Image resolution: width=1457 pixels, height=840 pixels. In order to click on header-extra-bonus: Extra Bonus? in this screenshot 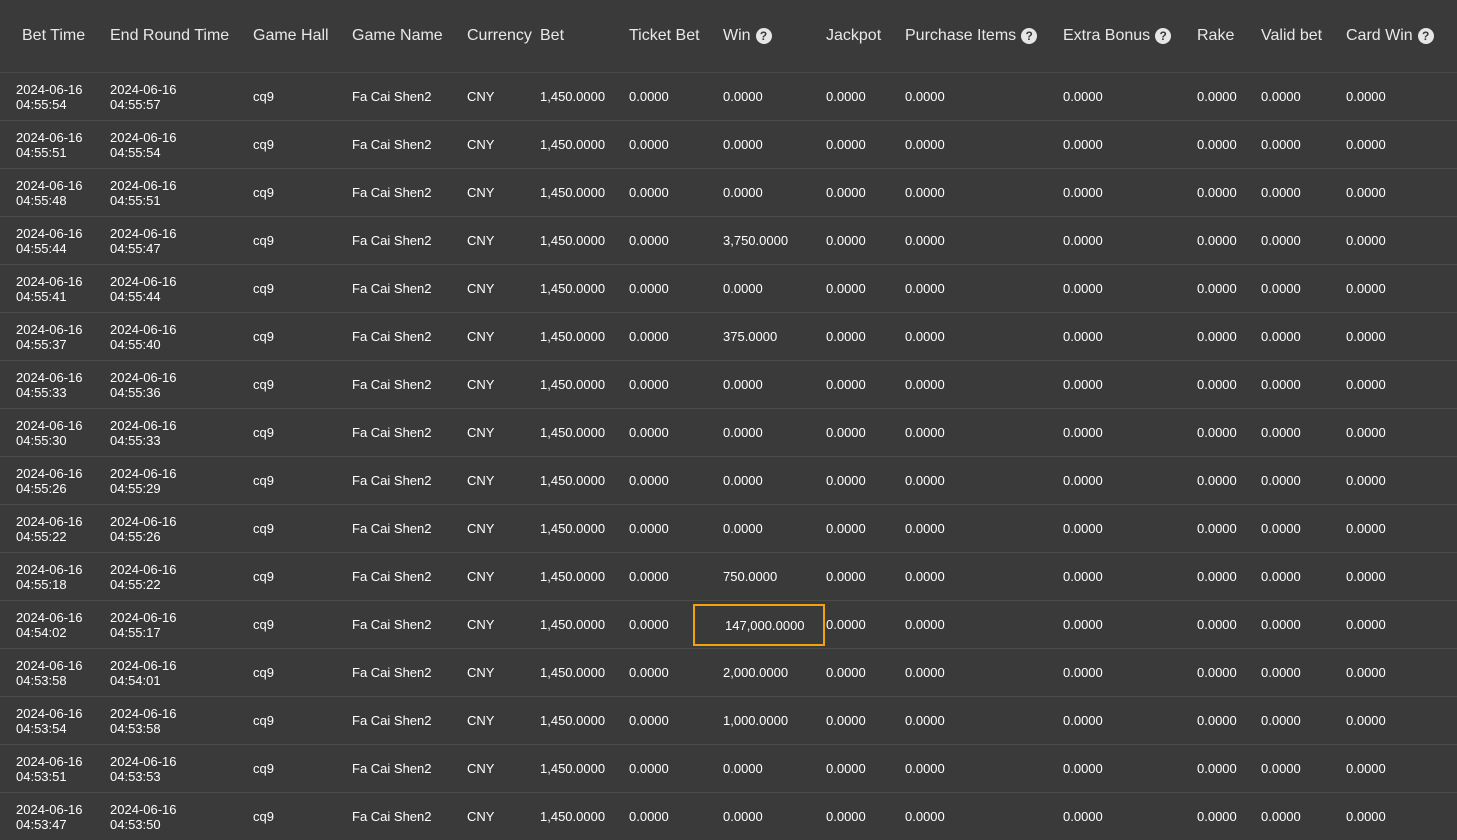, I will do `click(1130, 36)`.